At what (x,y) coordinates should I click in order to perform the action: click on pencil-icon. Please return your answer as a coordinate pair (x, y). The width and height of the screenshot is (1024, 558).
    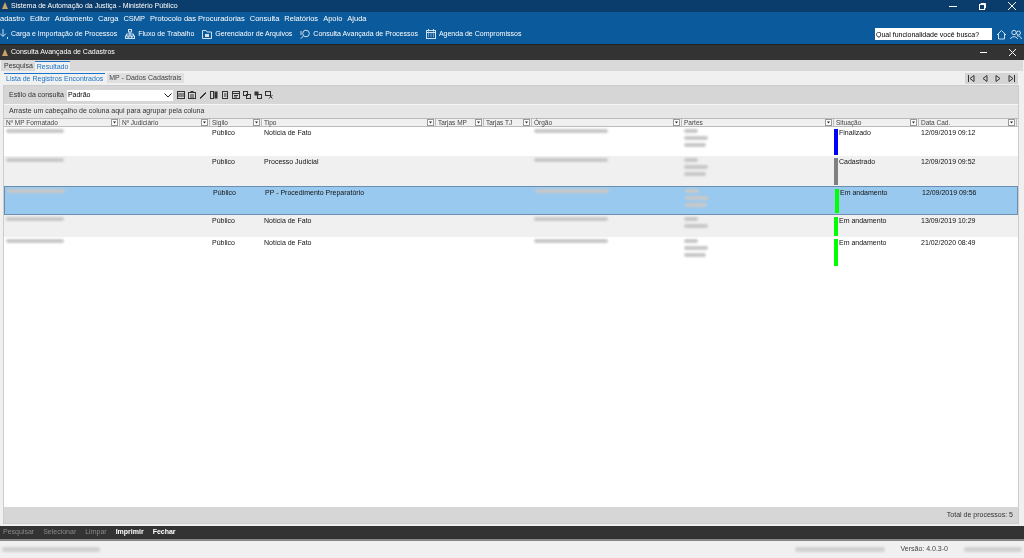
    Looking at the image, I should click on (202, 95).